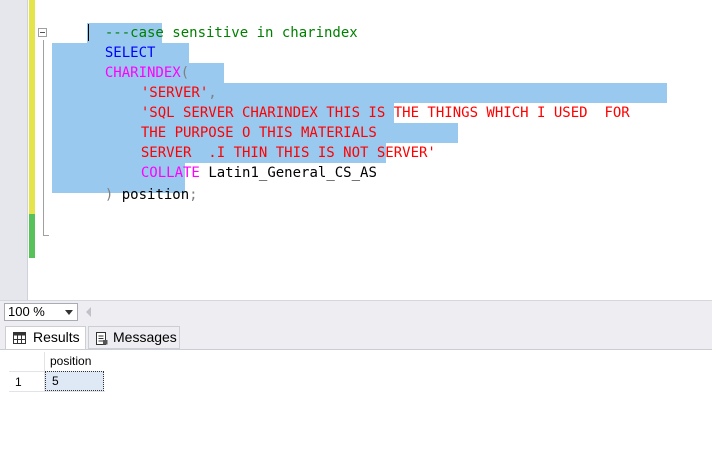 This screenshot has width=712, height=458. What do you see at coordinates (193, 195) in the screenshot?
I see `semicolon: ;` at bounding box center [193, 195].